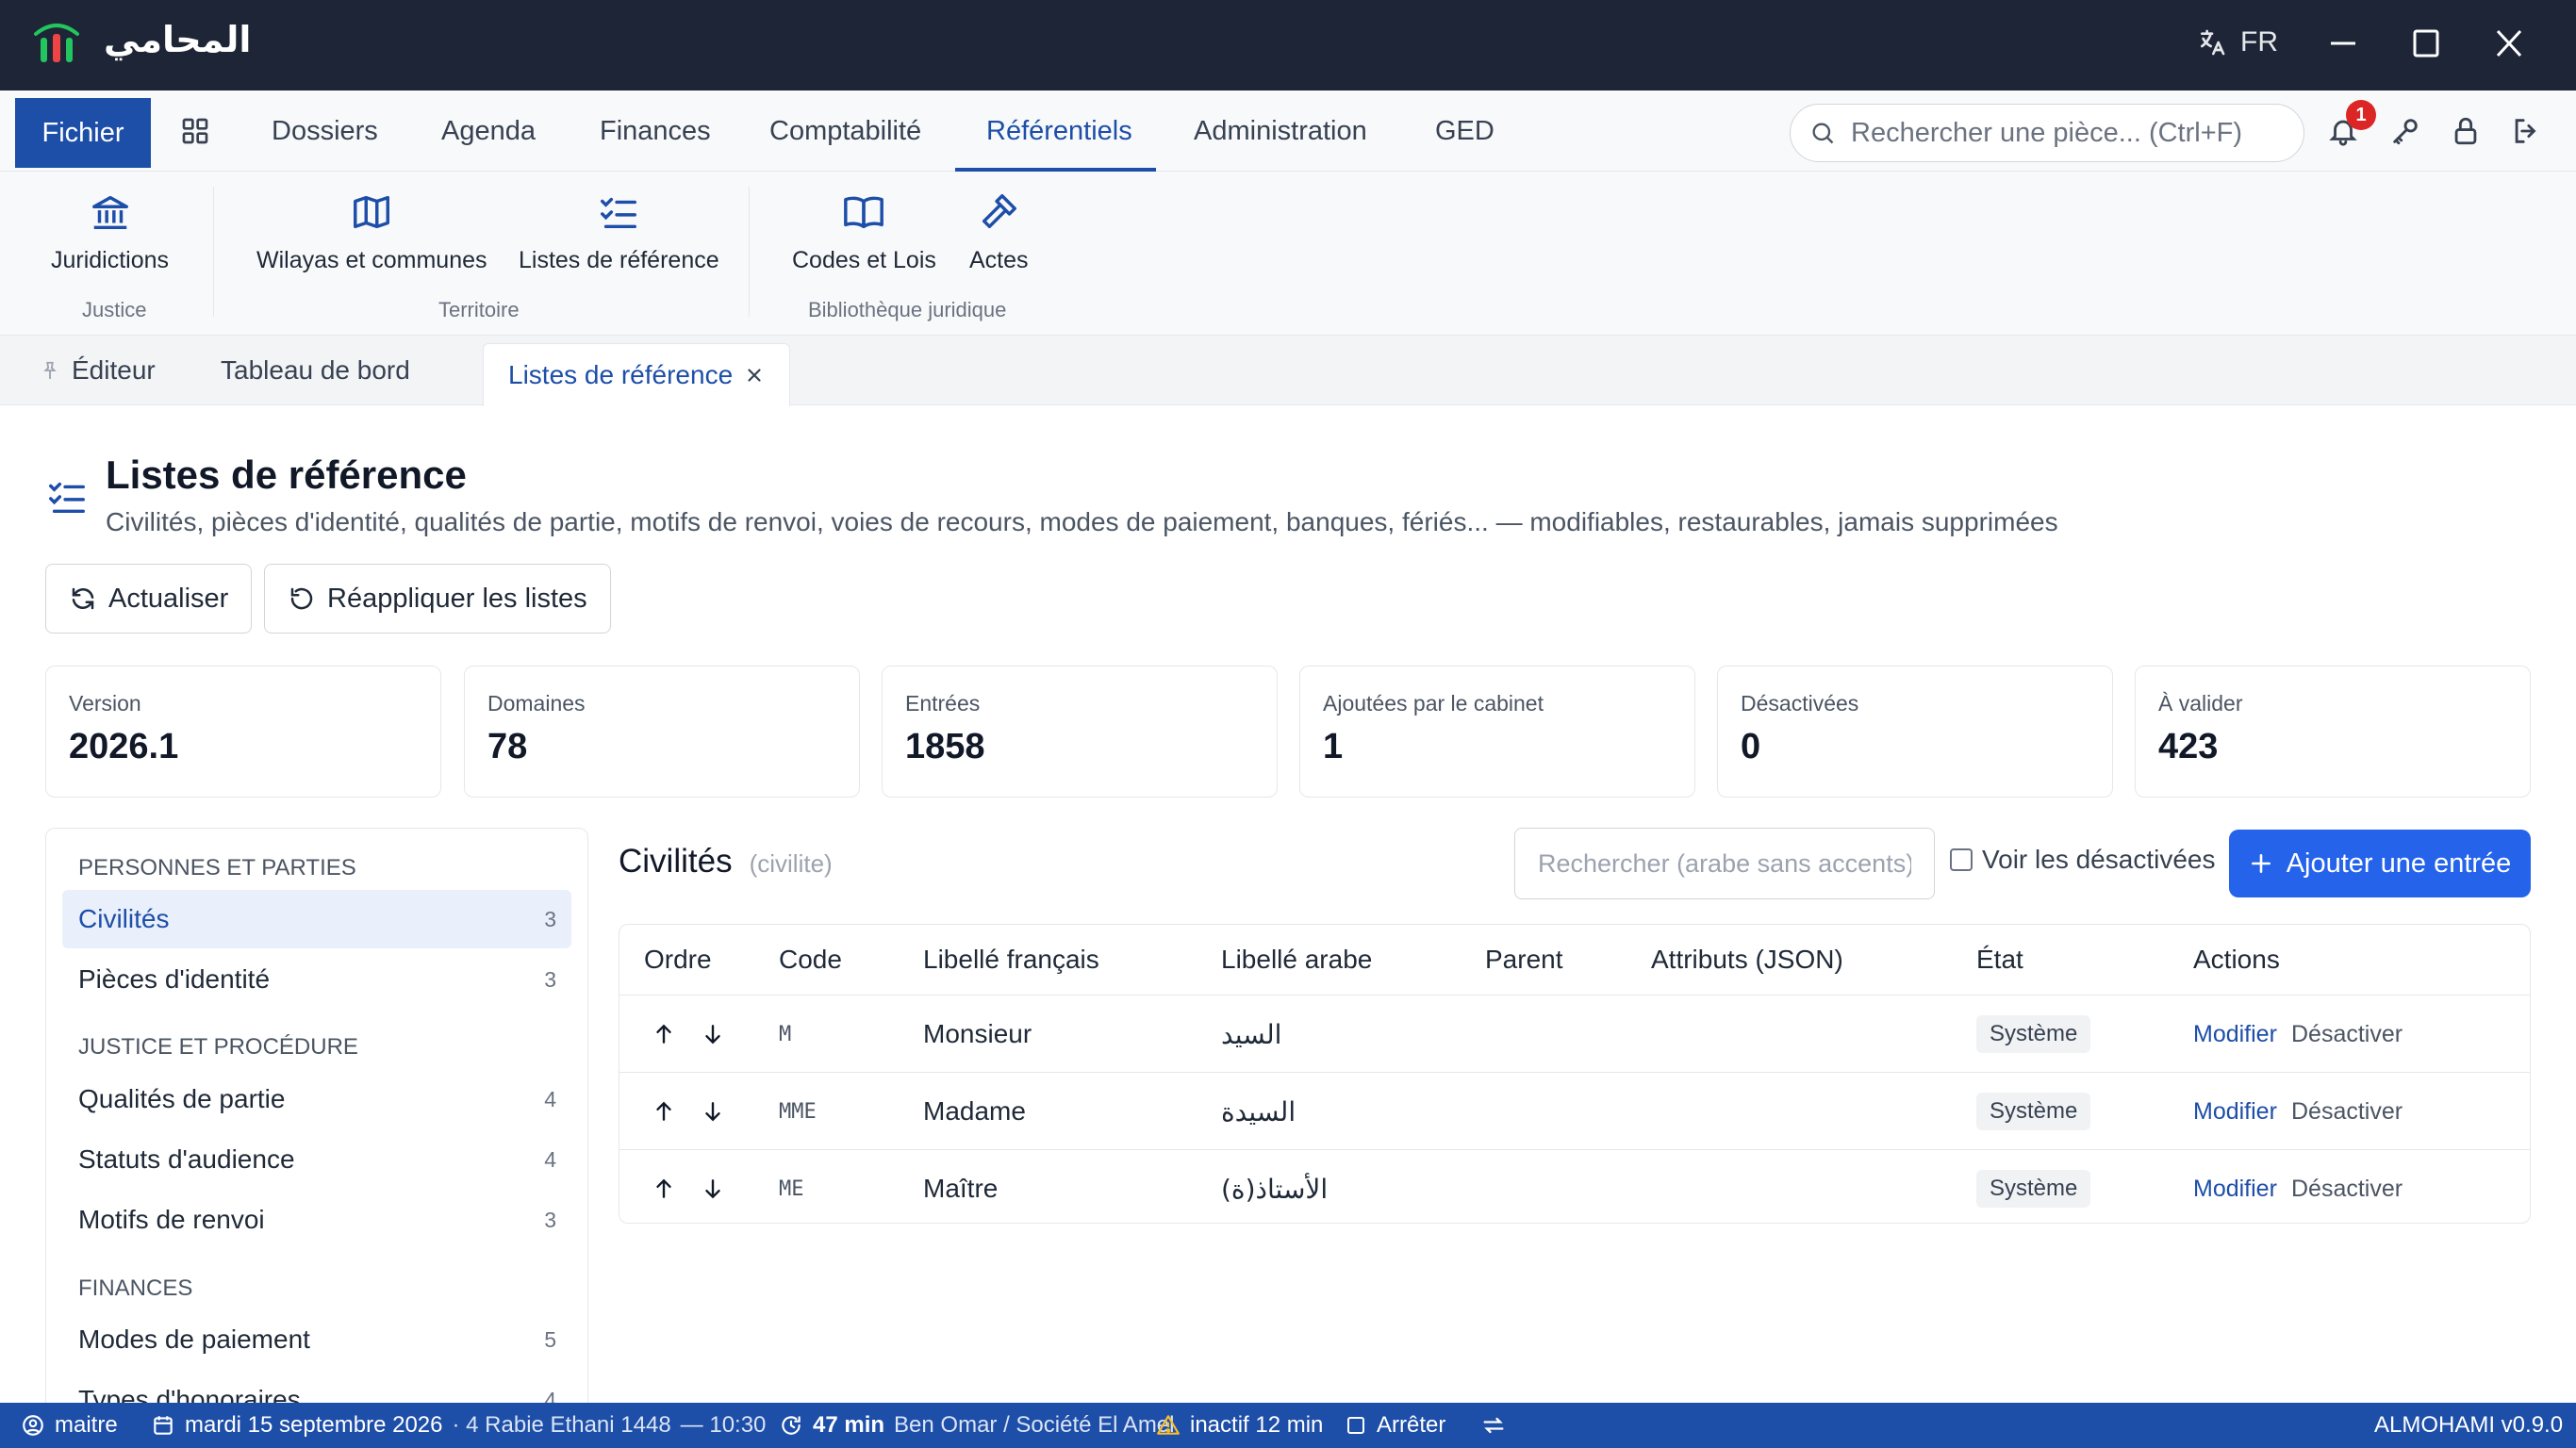  I want to click on domain-item-motifs-renvoi: Motifs de renvoi 3, so click(316, 1220).